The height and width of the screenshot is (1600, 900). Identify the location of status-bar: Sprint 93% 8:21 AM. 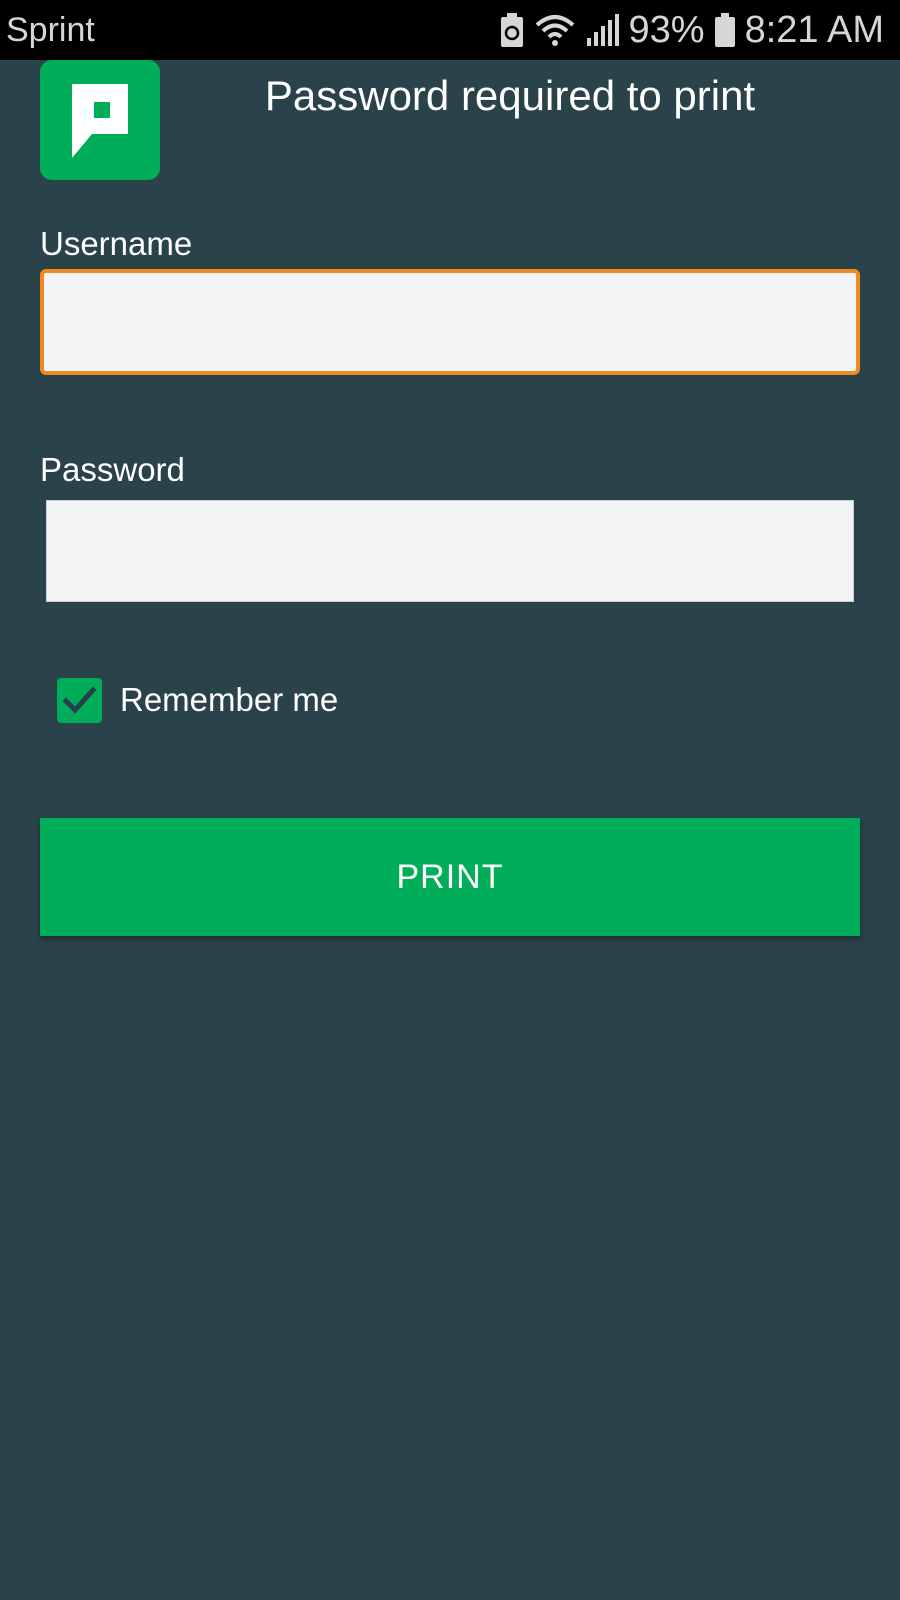
(450, 30).